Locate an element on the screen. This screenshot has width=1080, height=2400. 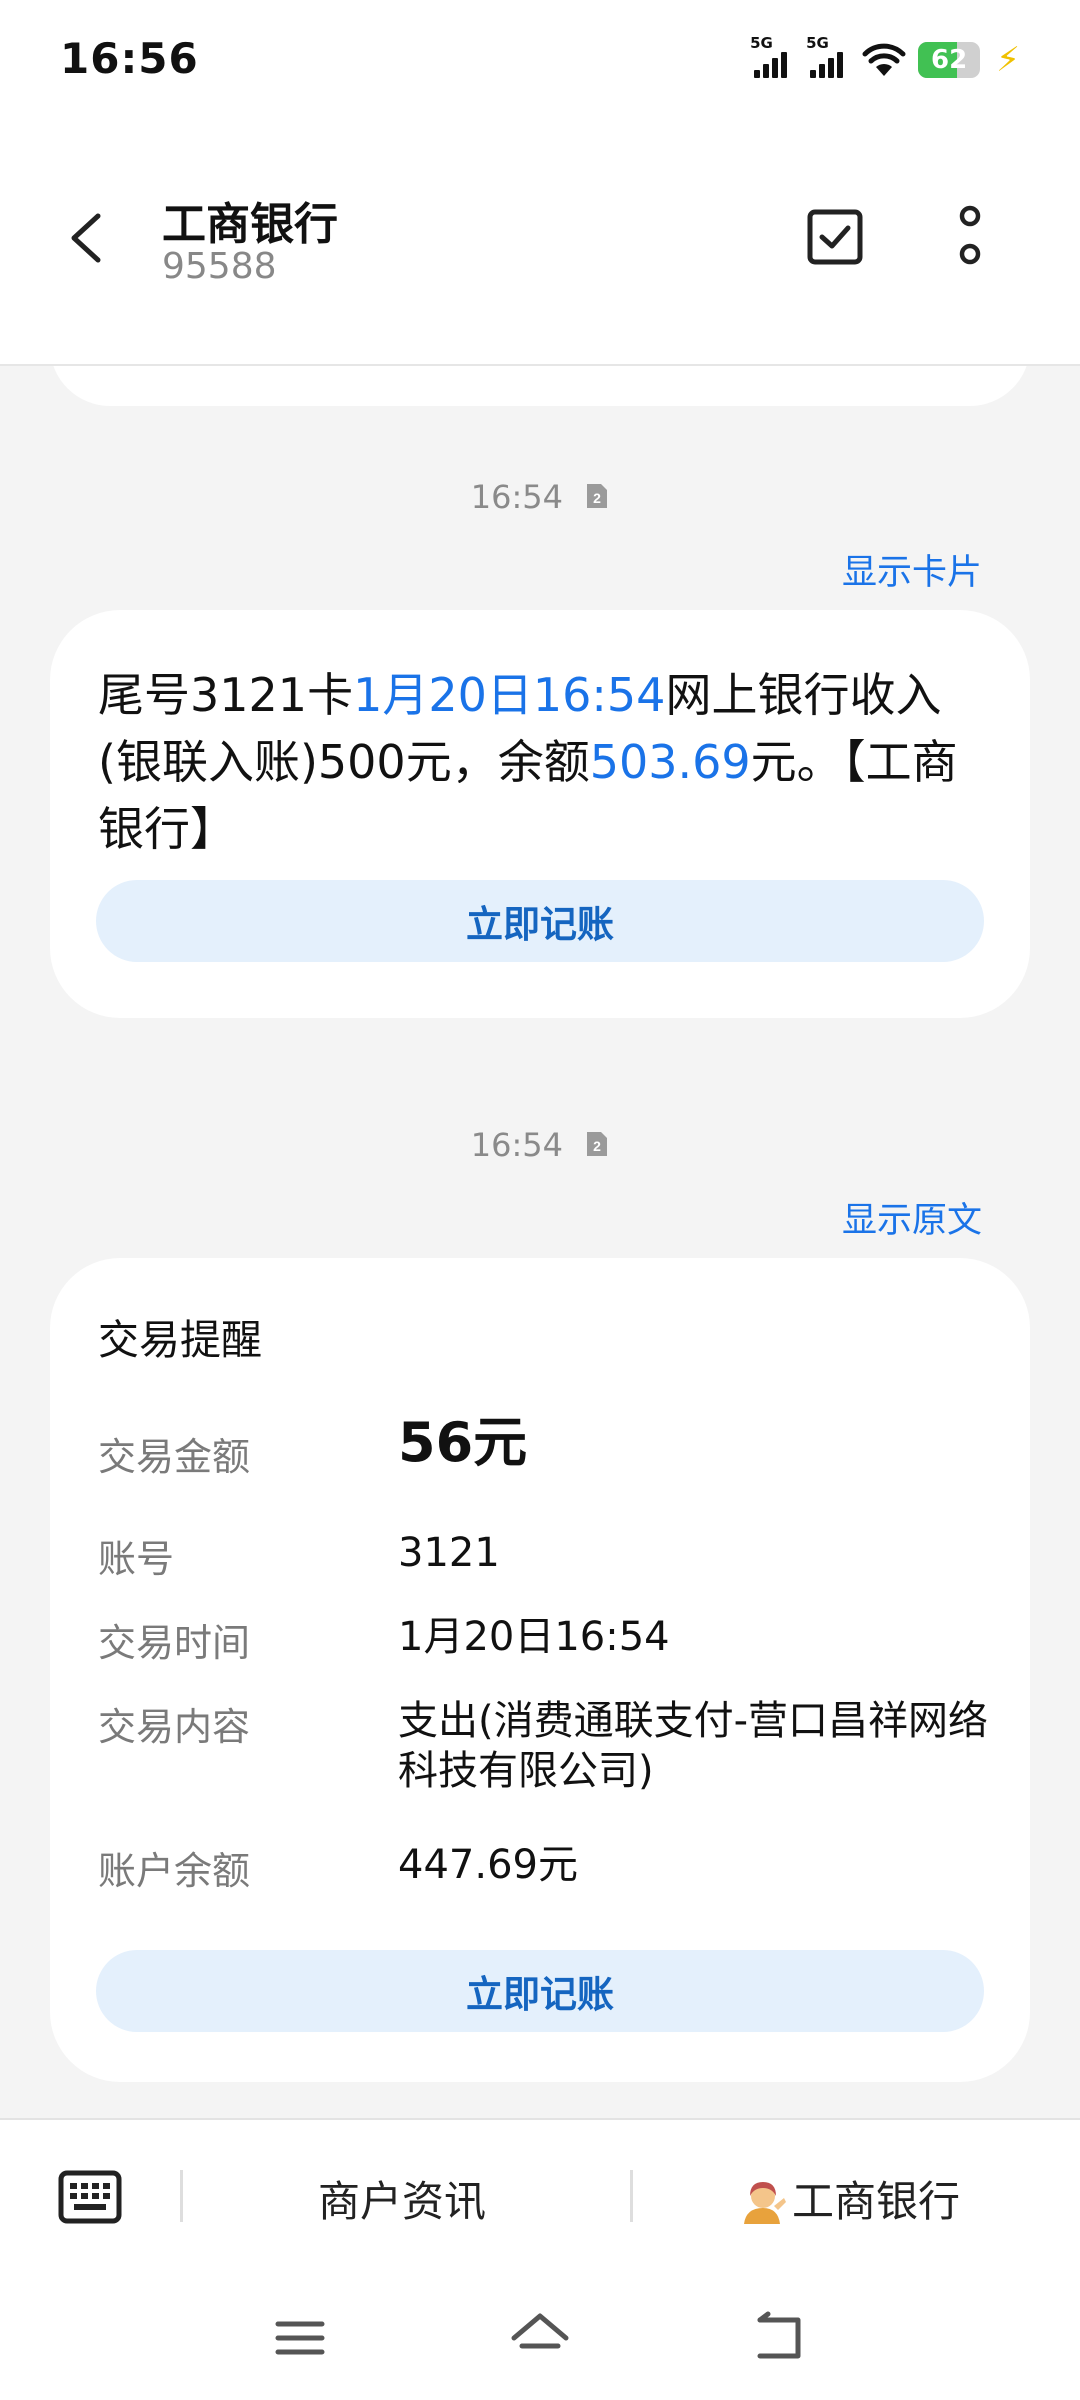
bottom-menu-bar: 商户资讯 工商银行 is located at coordinates (540, 2200).